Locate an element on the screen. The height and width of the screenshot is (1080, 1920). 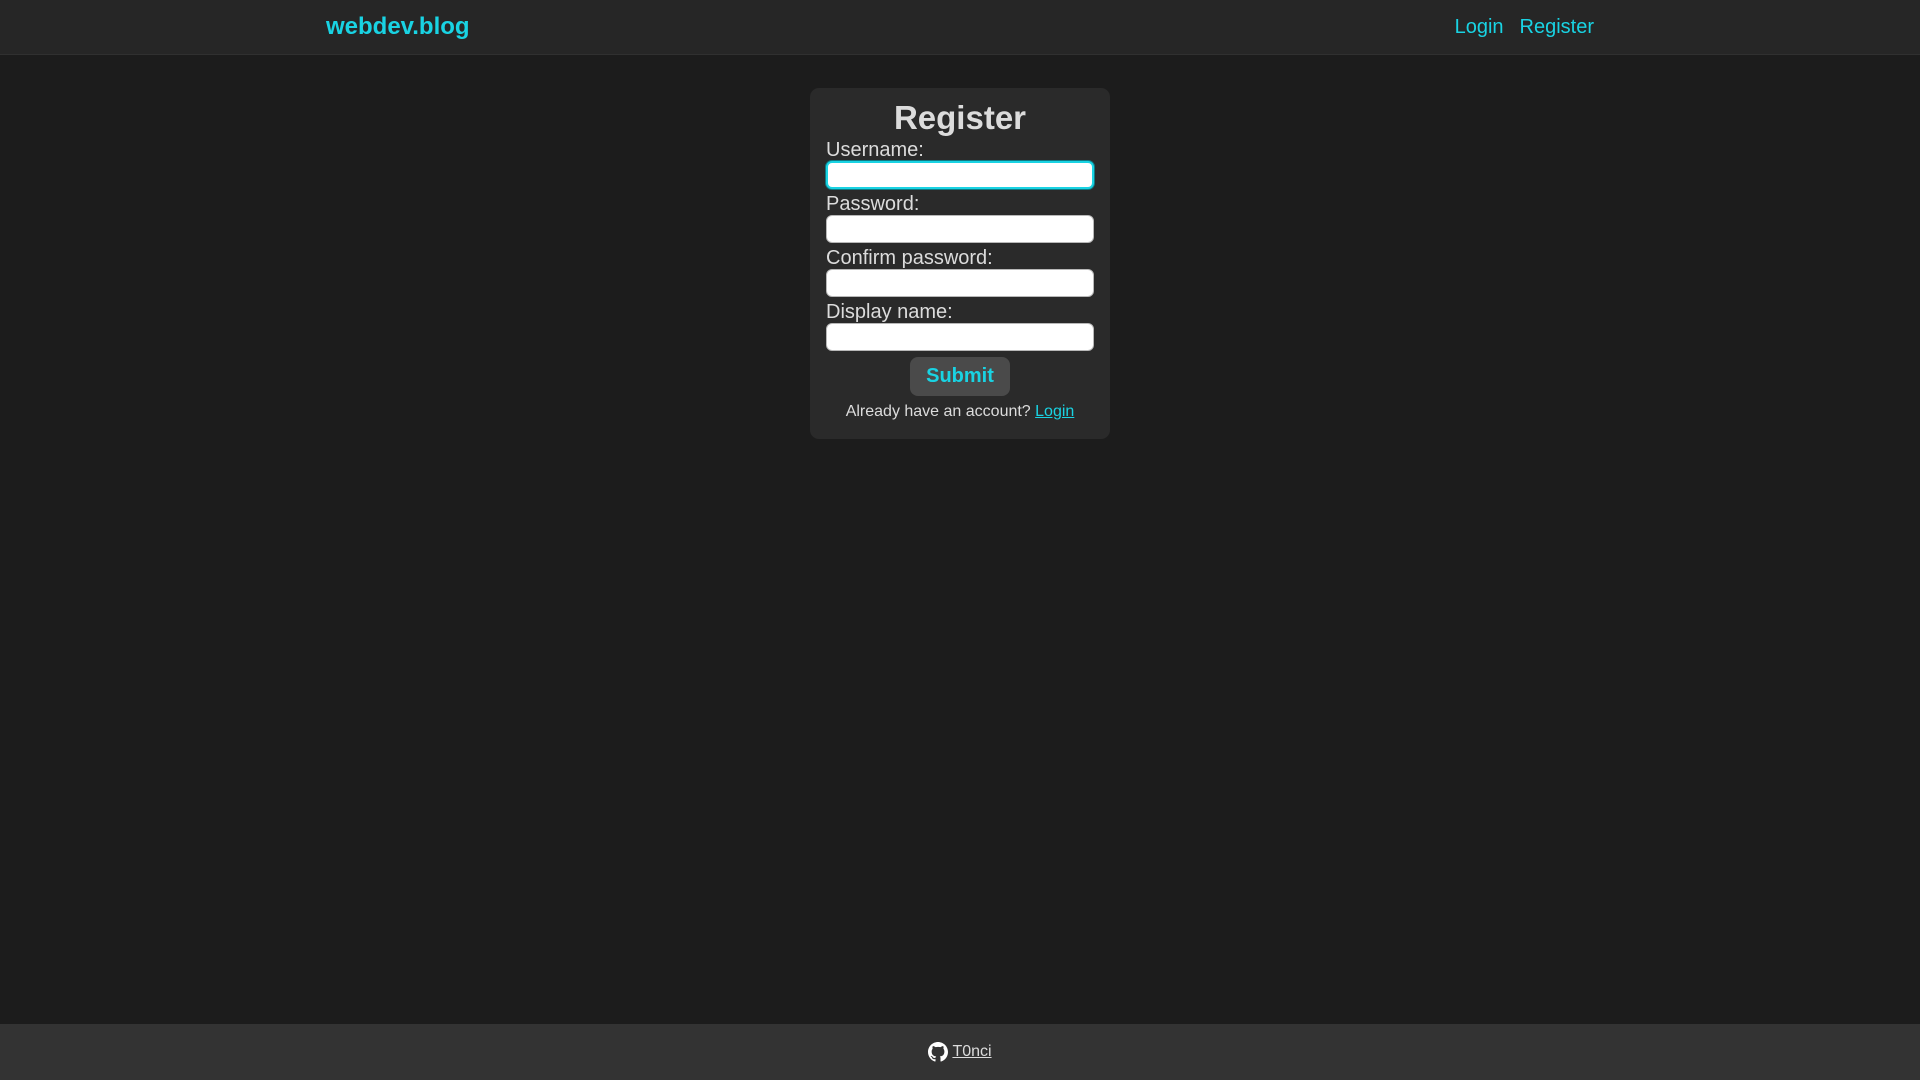
nav-links: Login Register is located at coordinates (1524, 27).